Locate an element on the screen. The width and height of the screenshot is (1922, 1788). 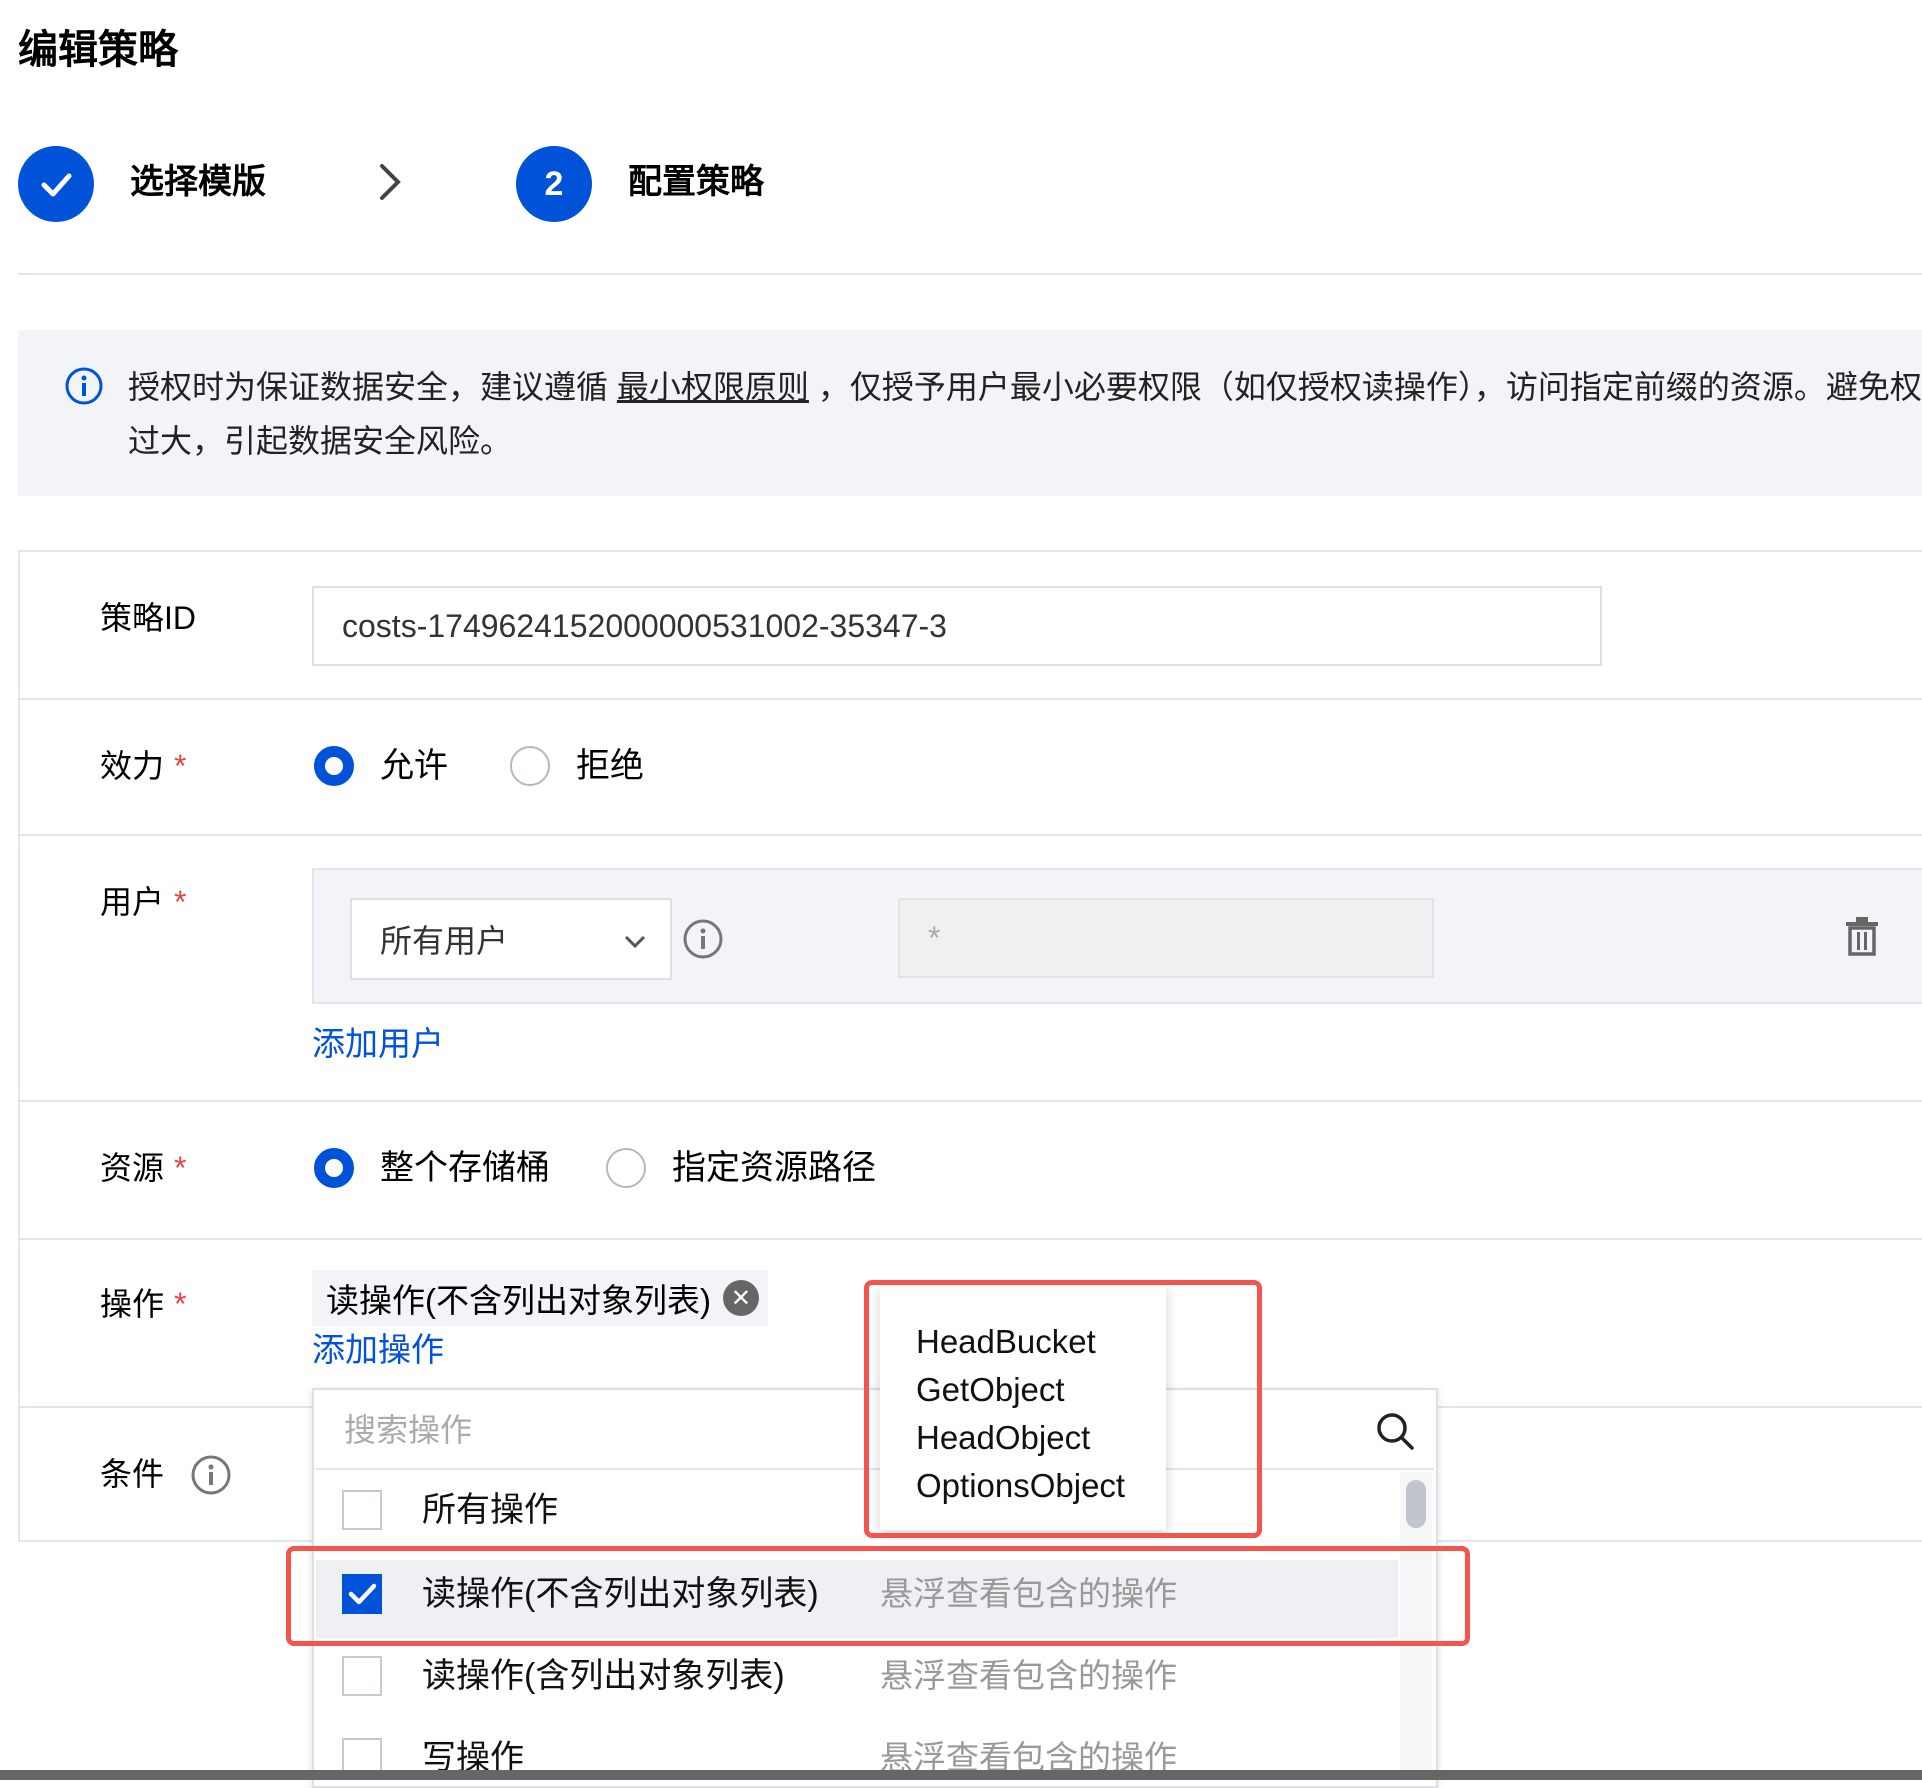
step-2-label: 配置策略 is located at coordinates (696, 182).